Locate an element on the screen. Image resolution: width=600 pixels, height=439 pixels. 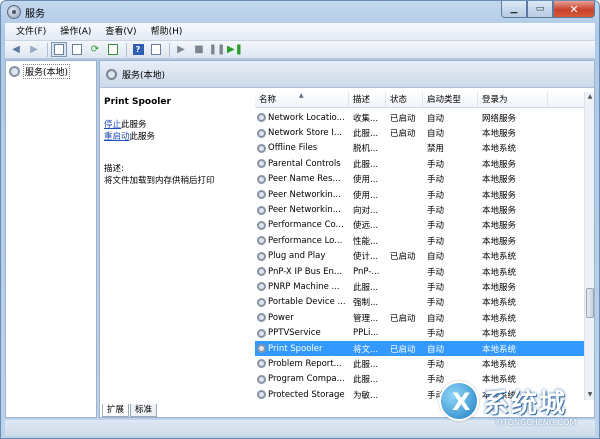
column-header-status: 状态 is located at coordinates (404, 99).